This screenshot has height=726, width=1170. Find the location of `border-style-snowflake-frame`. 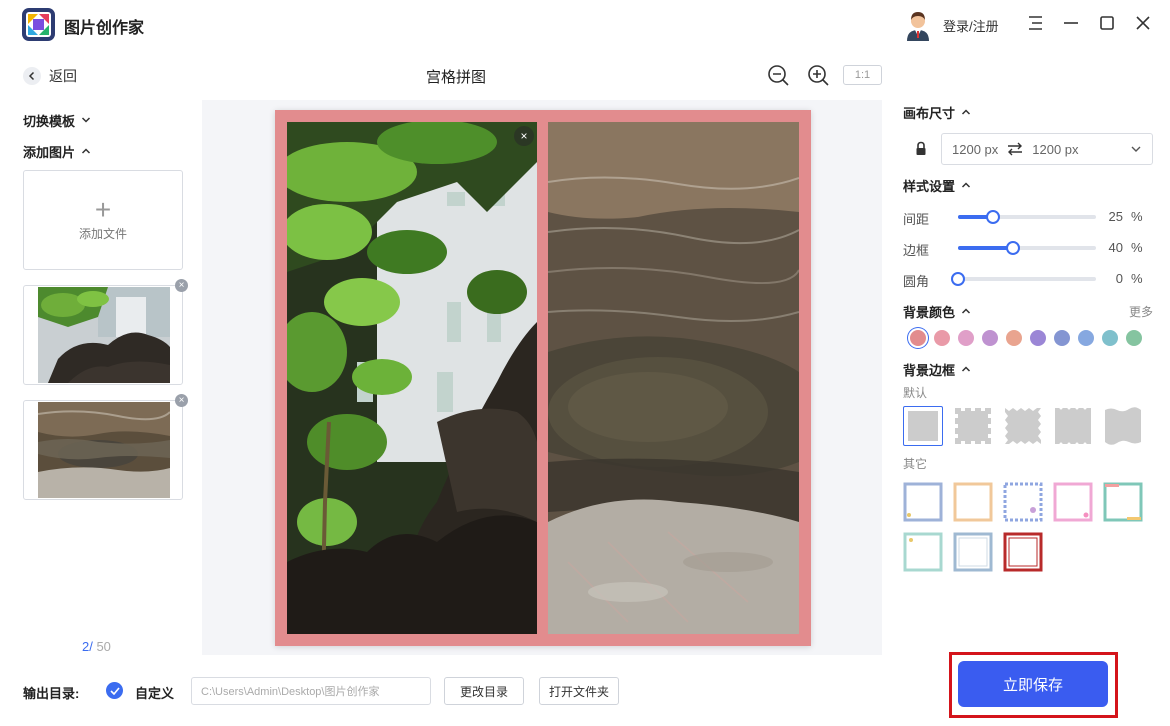

border-style-snowflake-frame is located at coordinates (1023, 502).